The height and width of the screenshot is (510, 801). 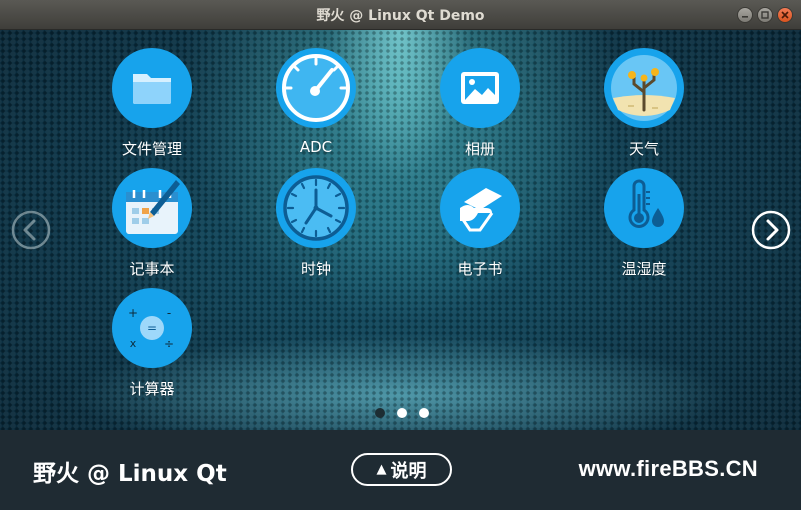 What do you see at coordinates (644, 88) in the screenshot?
I see `weather-icon` at bounding box center [644, 88].